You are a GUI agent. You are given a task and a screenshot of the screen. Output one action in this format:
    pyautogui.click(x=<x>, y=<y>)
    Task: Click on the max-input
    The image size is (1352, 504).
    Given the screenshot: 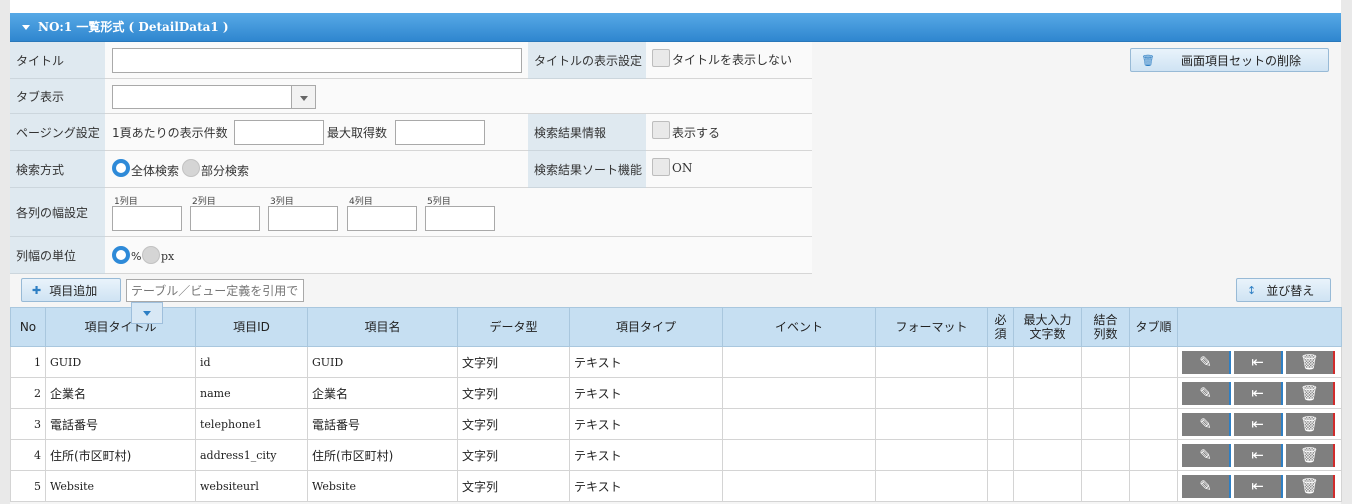 What is the action you would take?
    pyautogui.click(x=440, y=132)
    